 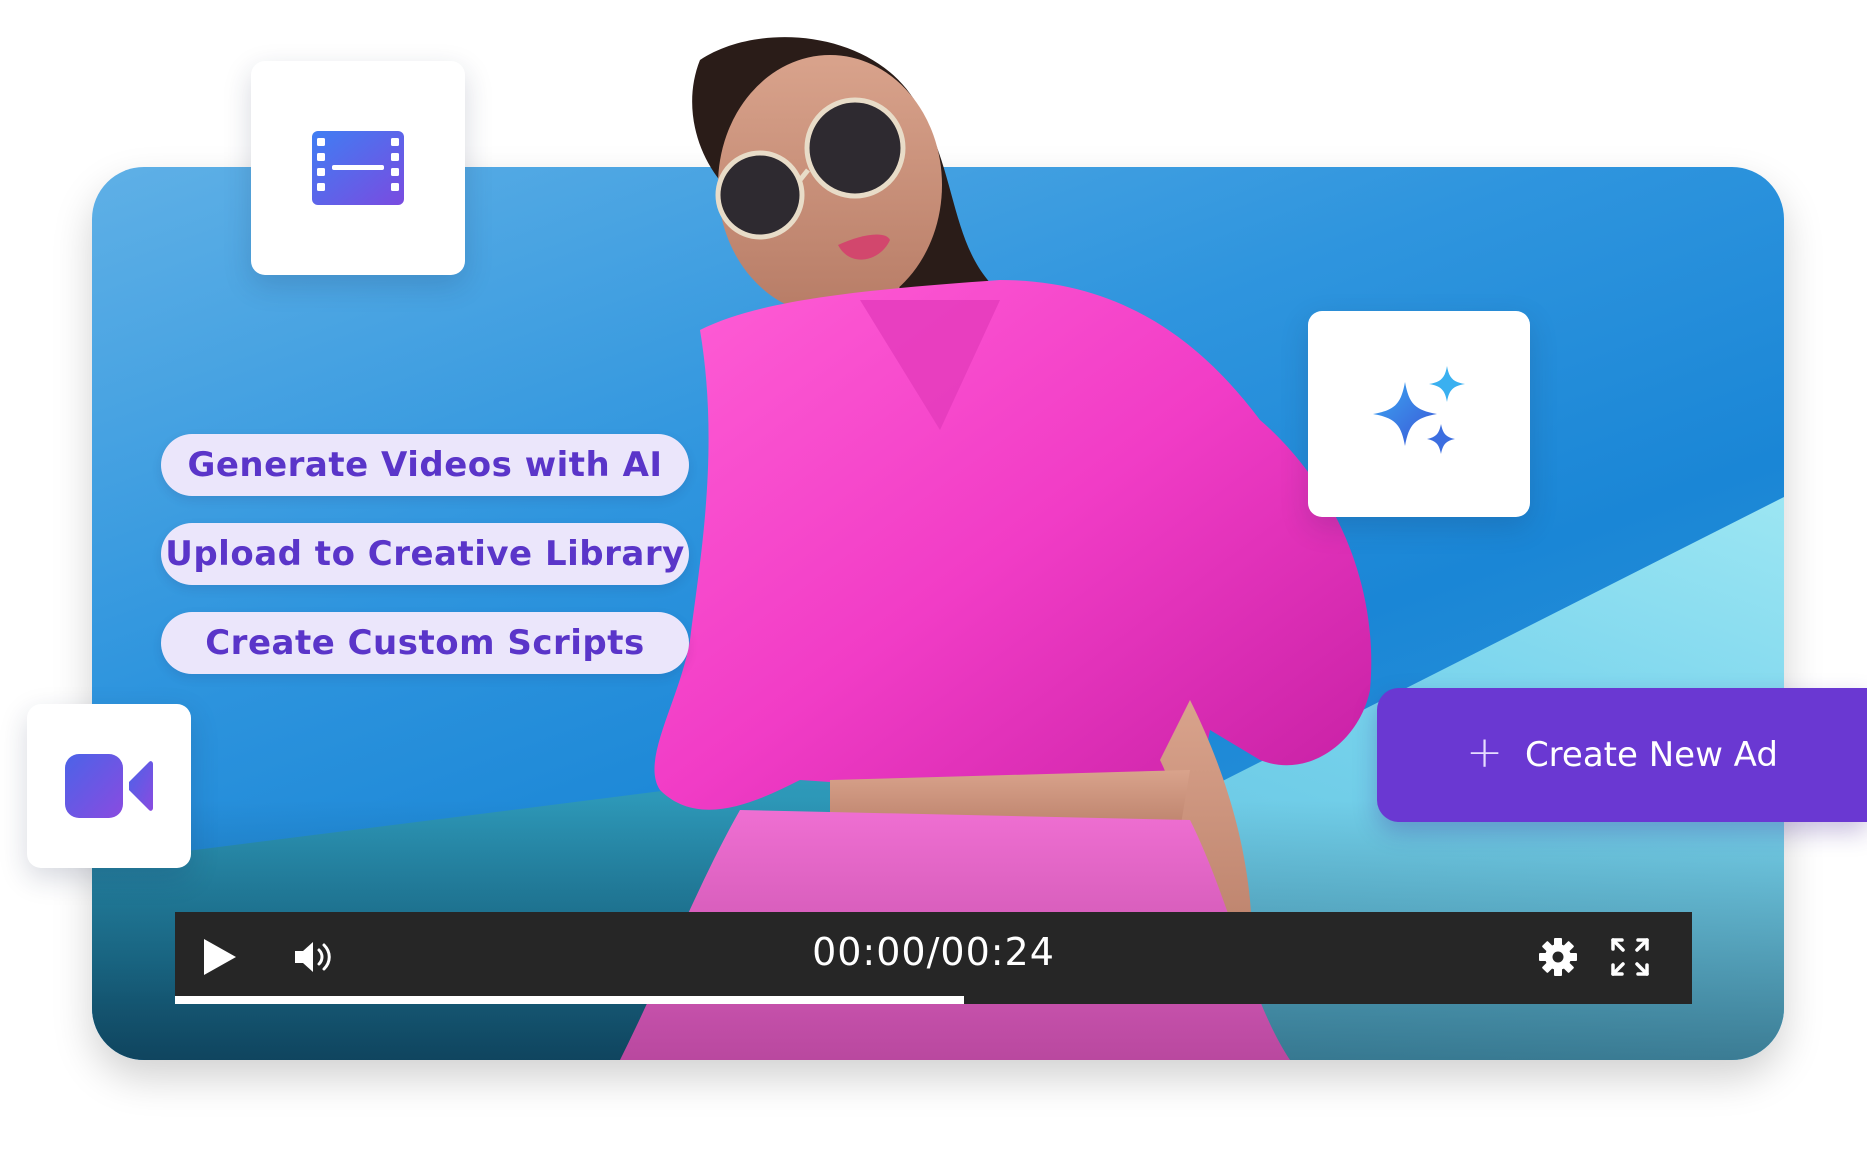 I want to click on plus-icon: +, so click(x=1484, y=752).